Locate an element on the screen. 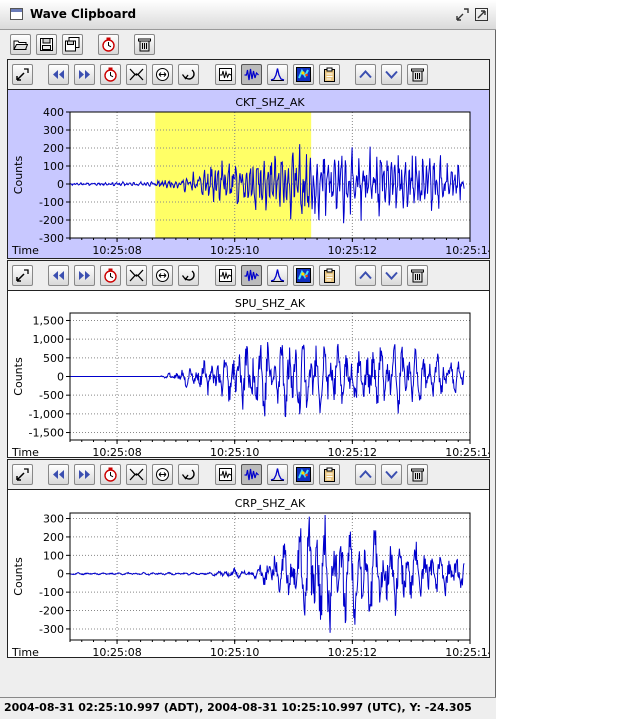 This screenshot has width=640, height=719. maximize-window-icon is located at coordinates (481, 14).